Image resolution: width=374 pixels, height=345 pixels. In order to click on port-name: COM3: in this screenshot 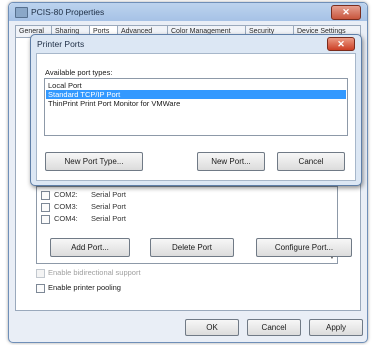, I will do `click(66, 206)`.